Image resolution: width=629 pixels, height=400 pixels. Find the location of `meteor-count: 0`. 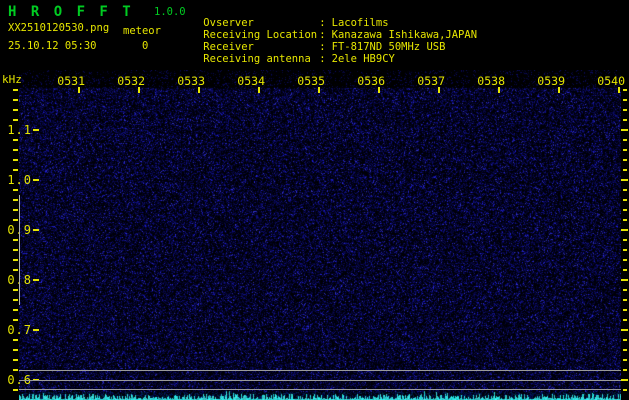

meteor-count: 0 is located at coordinates (145, 46).